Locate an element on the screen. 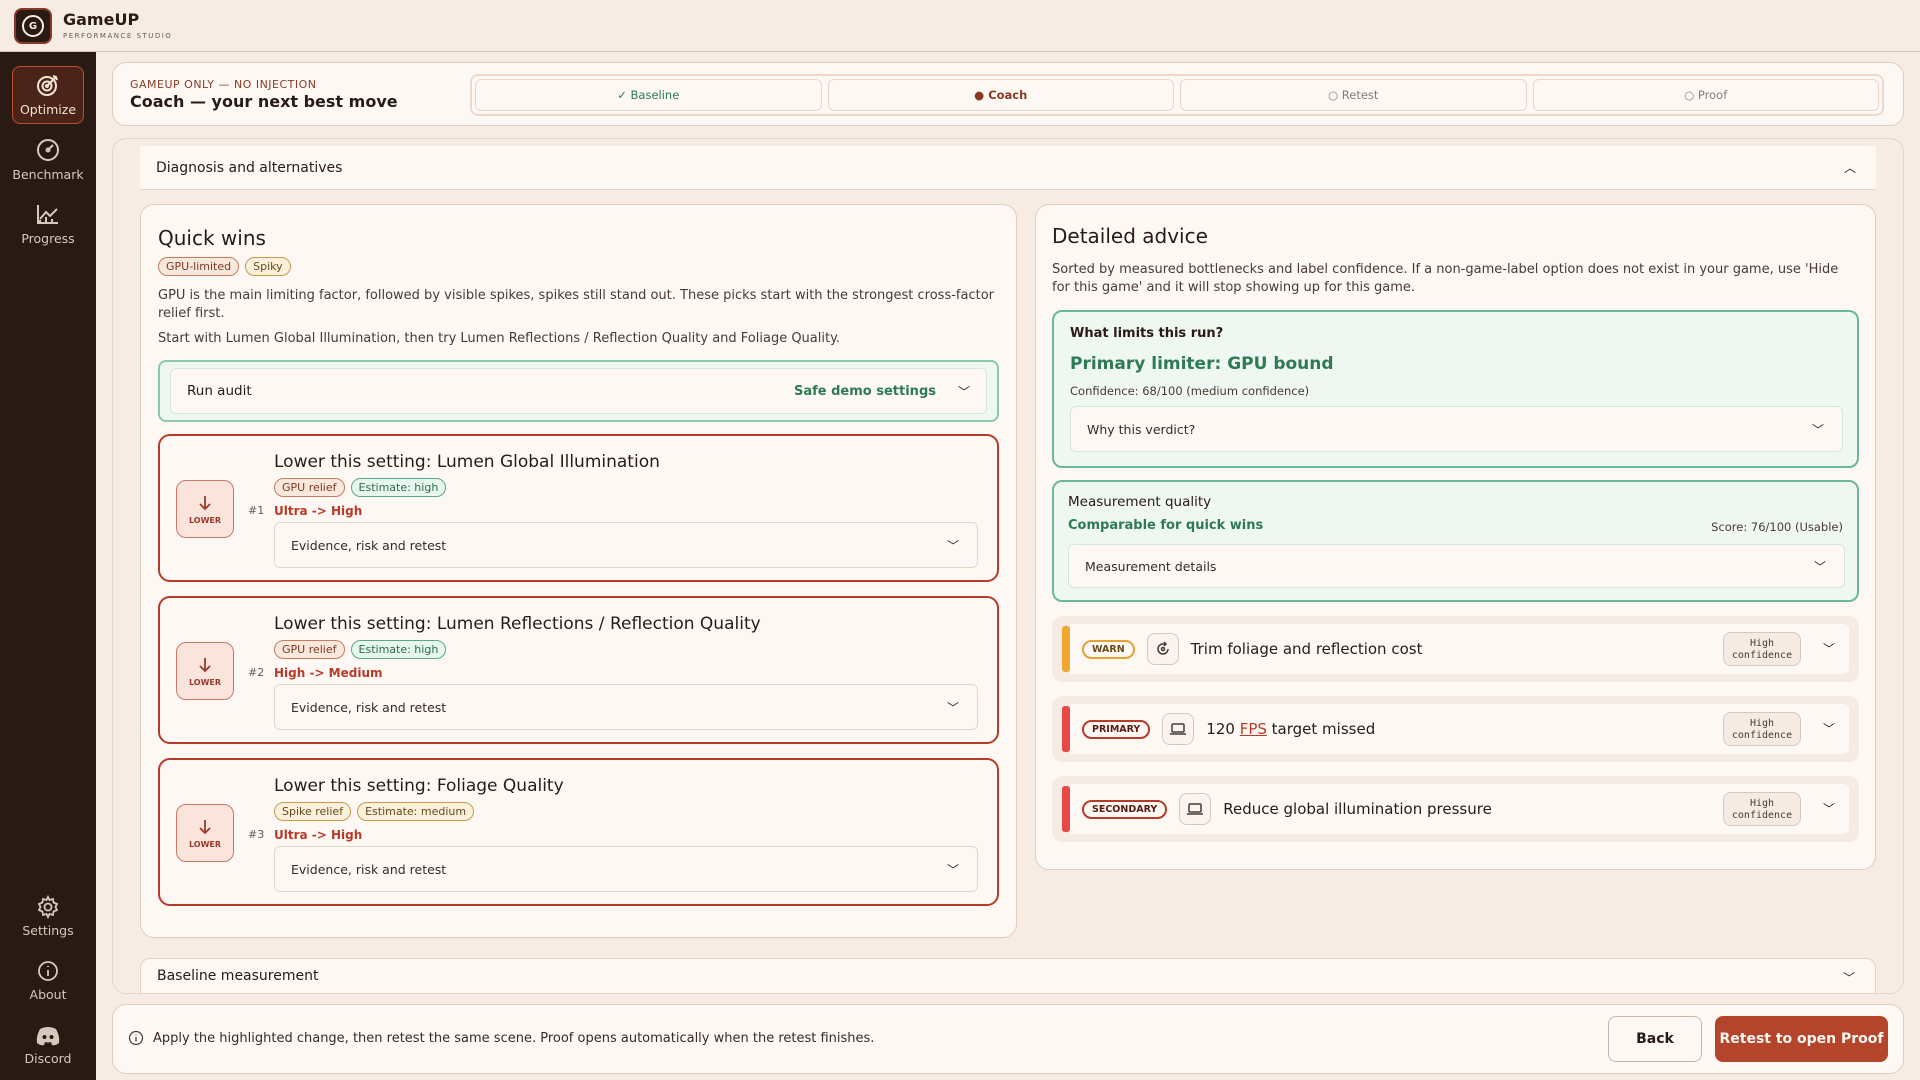  sidebar-label: Progress is located at coordinates (48, 238).